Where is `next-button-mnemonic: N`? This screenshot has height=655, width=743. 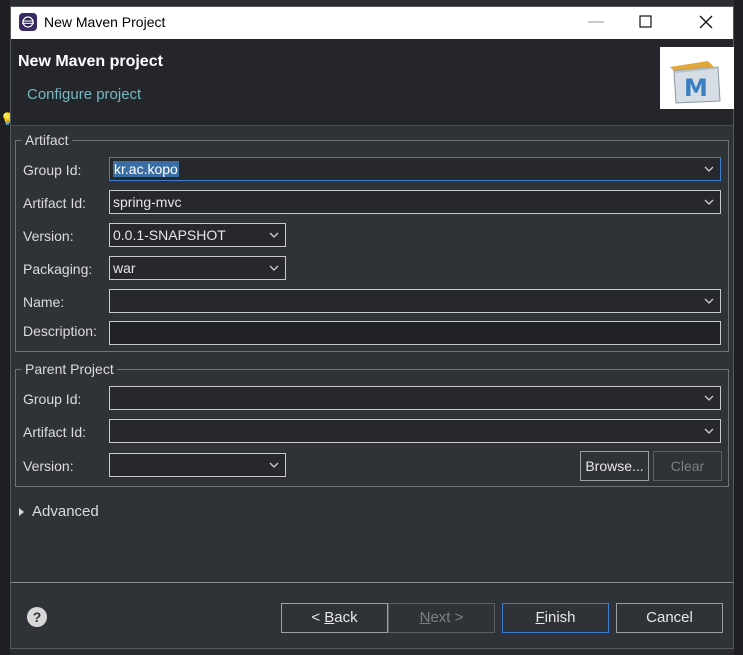 next-button-mnemonic: N is located at coordinates (425, 617).